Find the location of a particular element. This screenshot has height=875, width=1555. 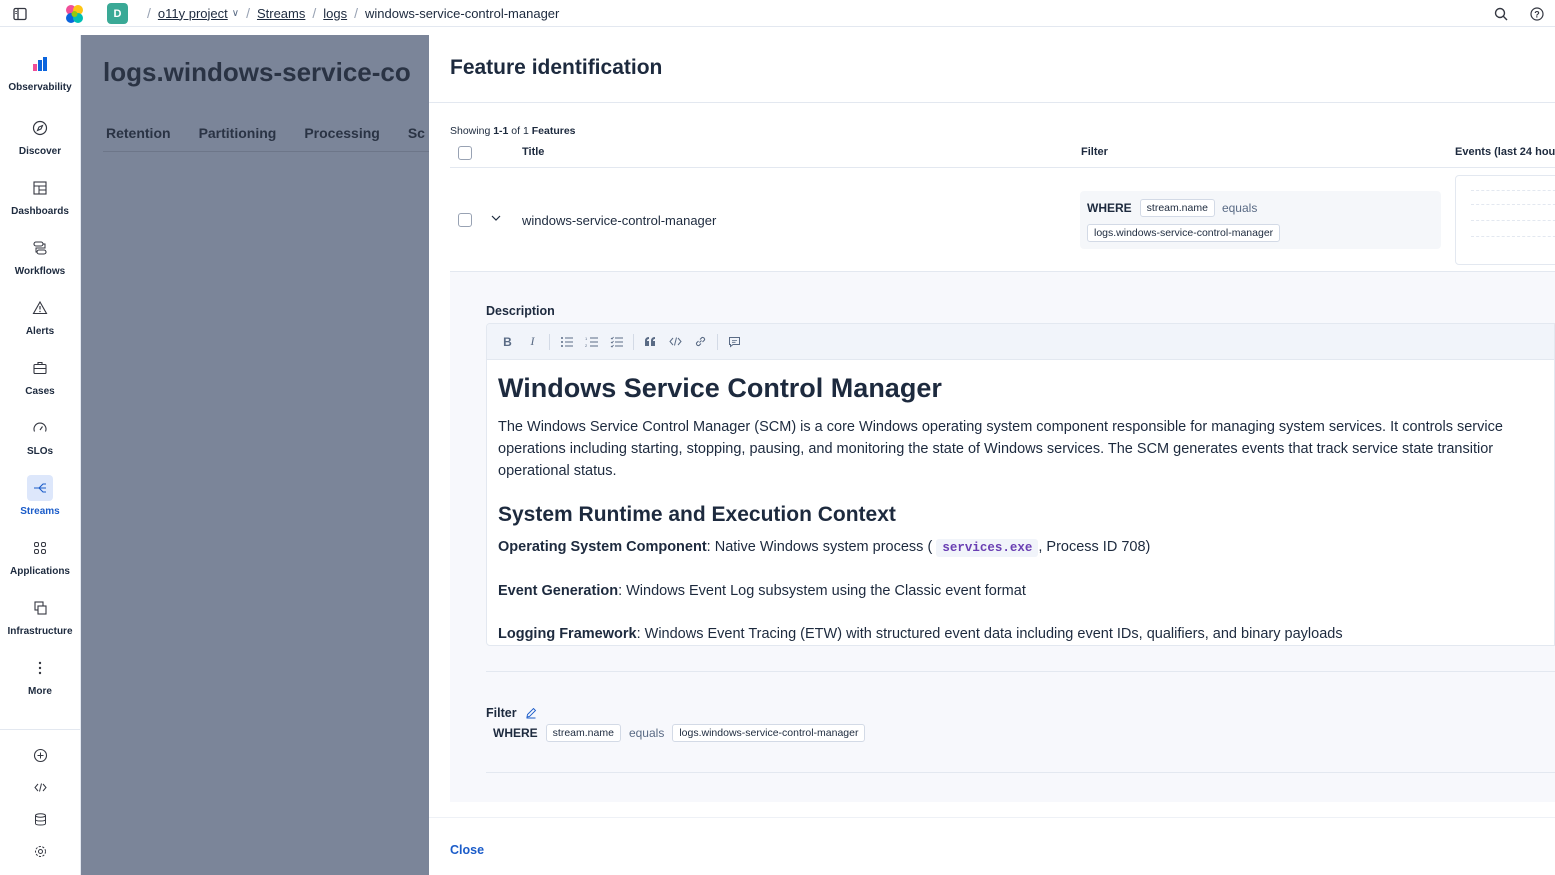

numbered-list-icon: 12 is located at coordinates (591, 342).